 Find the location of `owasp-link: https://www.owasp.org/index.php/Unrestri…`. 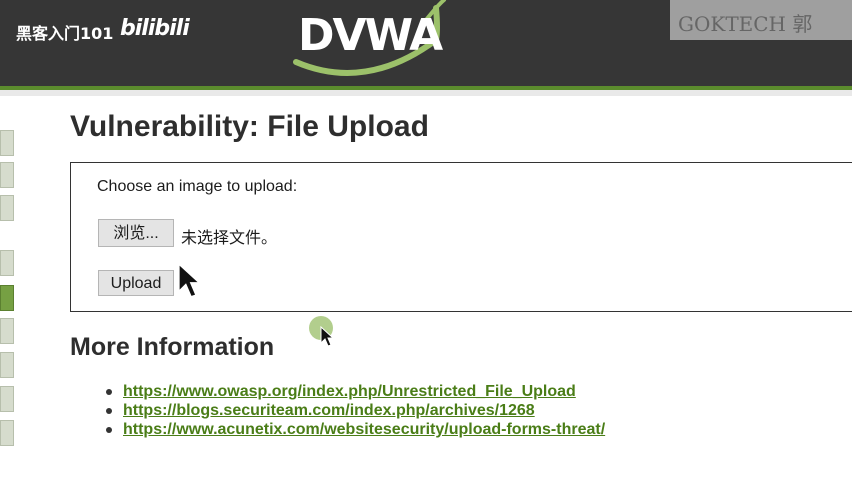

owasp-link: https://www.owasp.org/index.php/Unrestri… is located at coordinates (349, 391).